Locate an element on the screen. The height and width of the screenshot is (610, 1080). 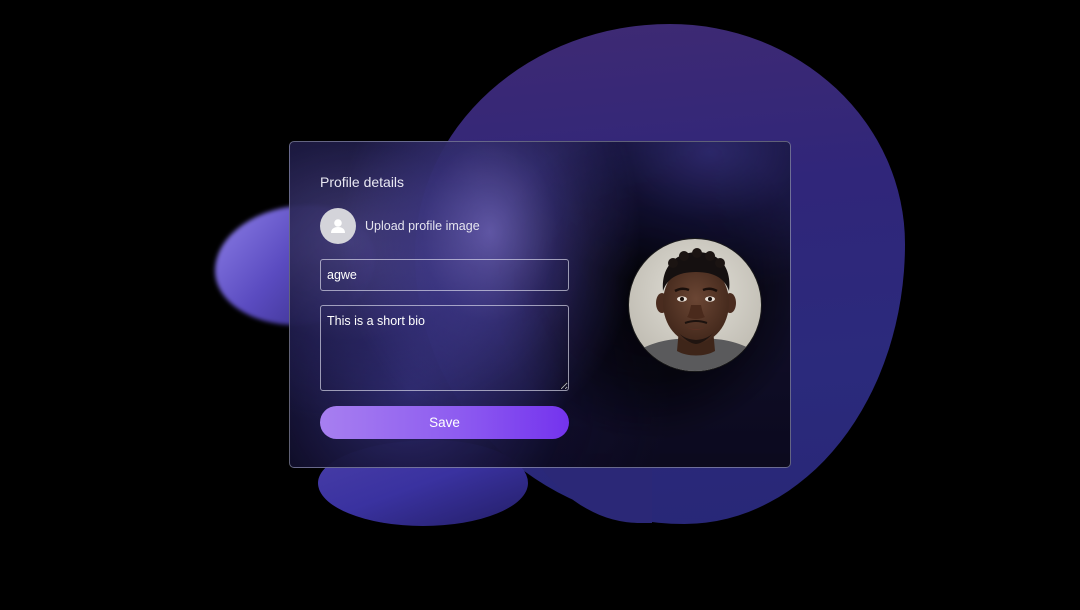
user-icon is located at coordinates (338, 226).